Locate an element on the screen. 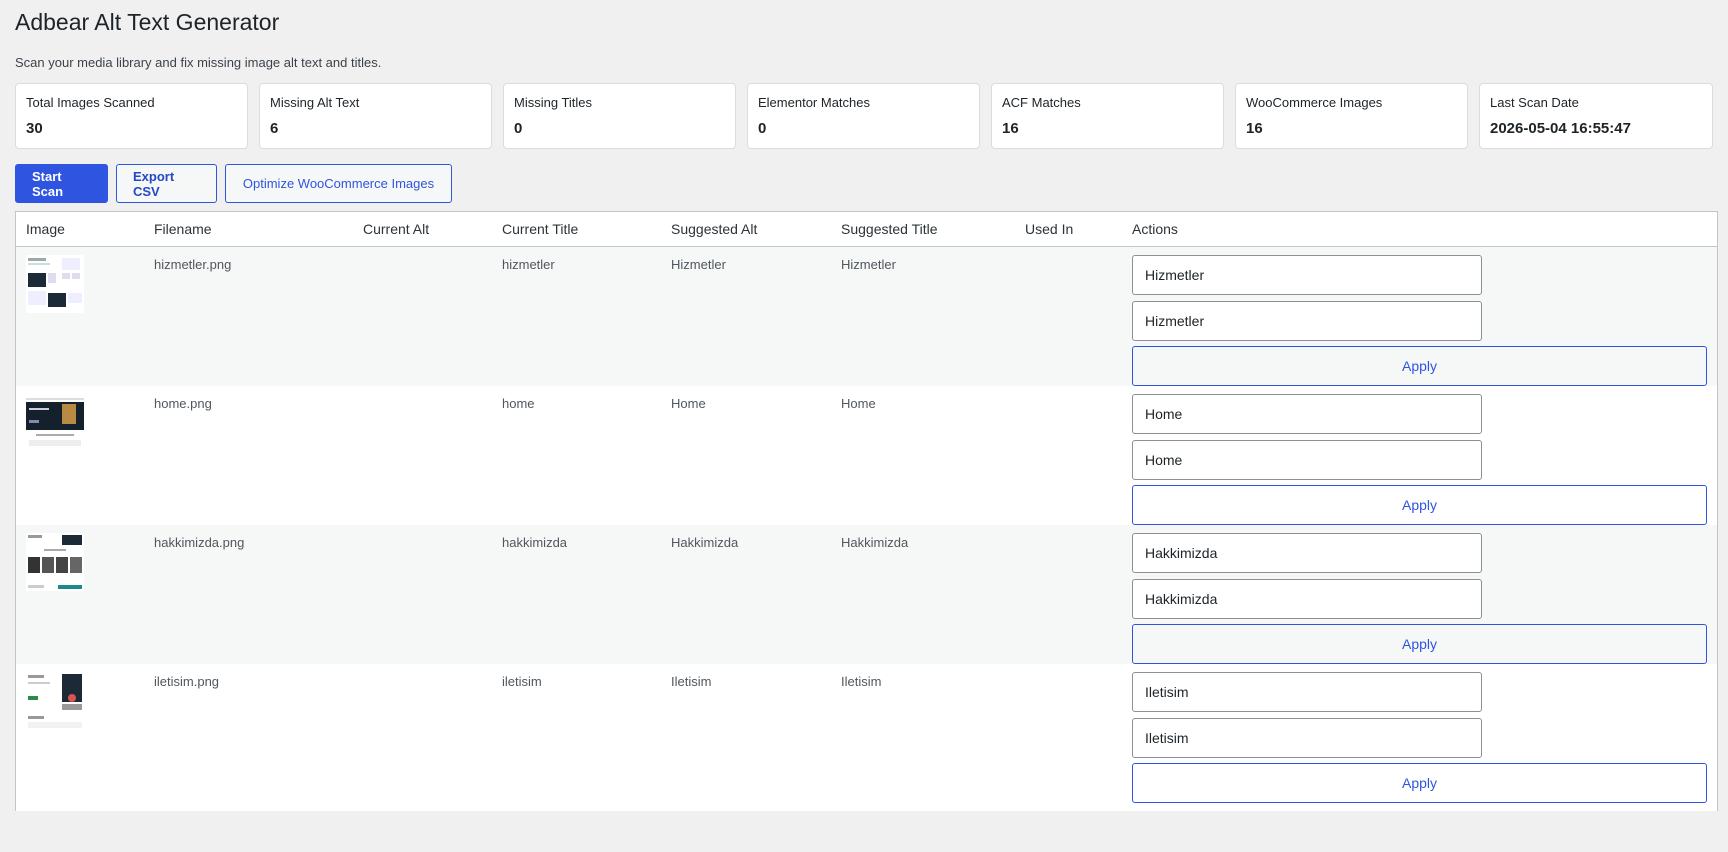  cell-suggested-alt: Home is located at coordinates (746, 455).